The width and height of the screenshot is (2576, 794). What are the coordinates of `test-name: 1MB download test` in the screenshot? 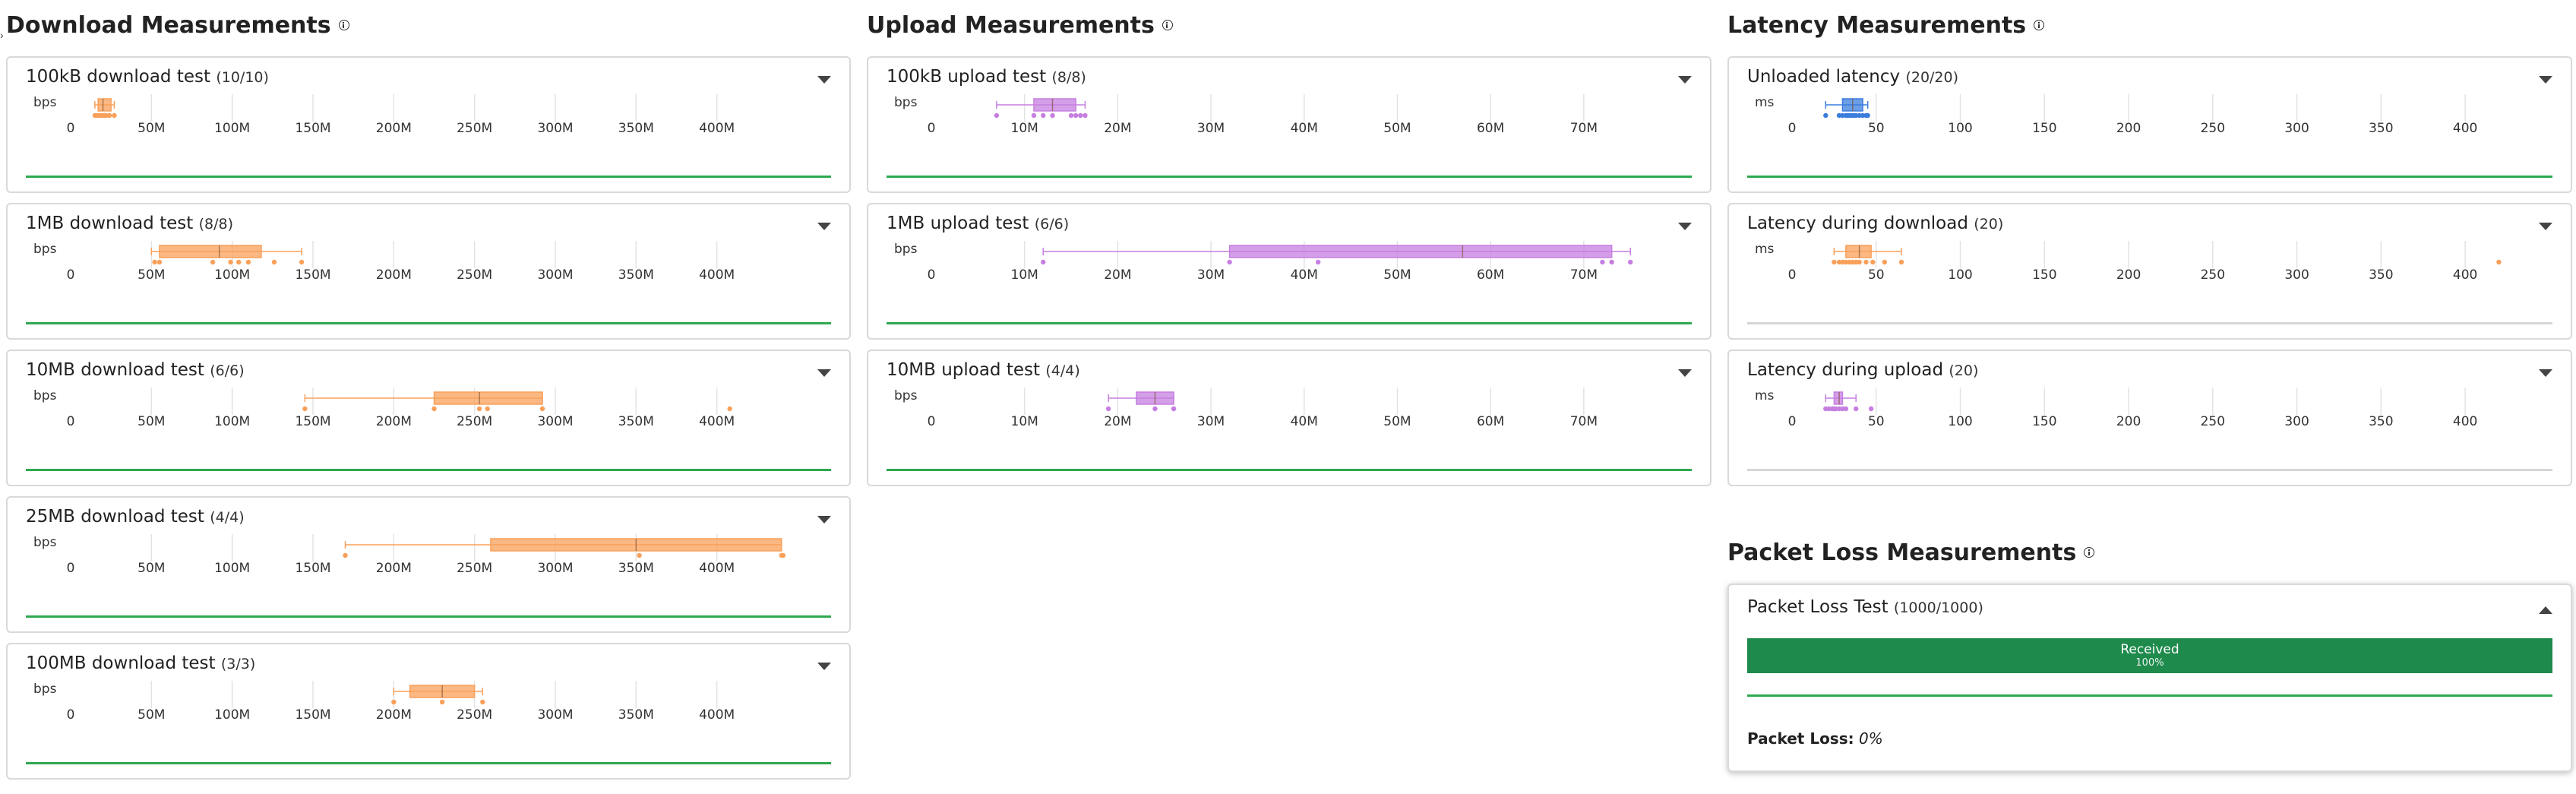 It's located at (112, 223).